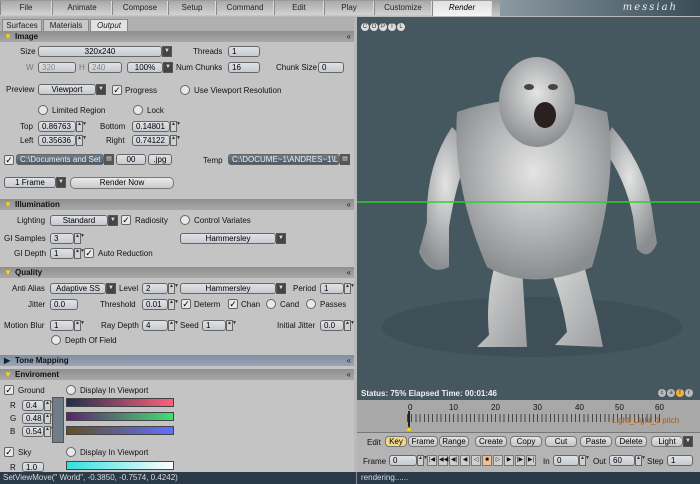  What do you see at coordinates (117, 90) in the screenshot?
I see `progress-checkbox: ✓` at bounding box center [117, 90].